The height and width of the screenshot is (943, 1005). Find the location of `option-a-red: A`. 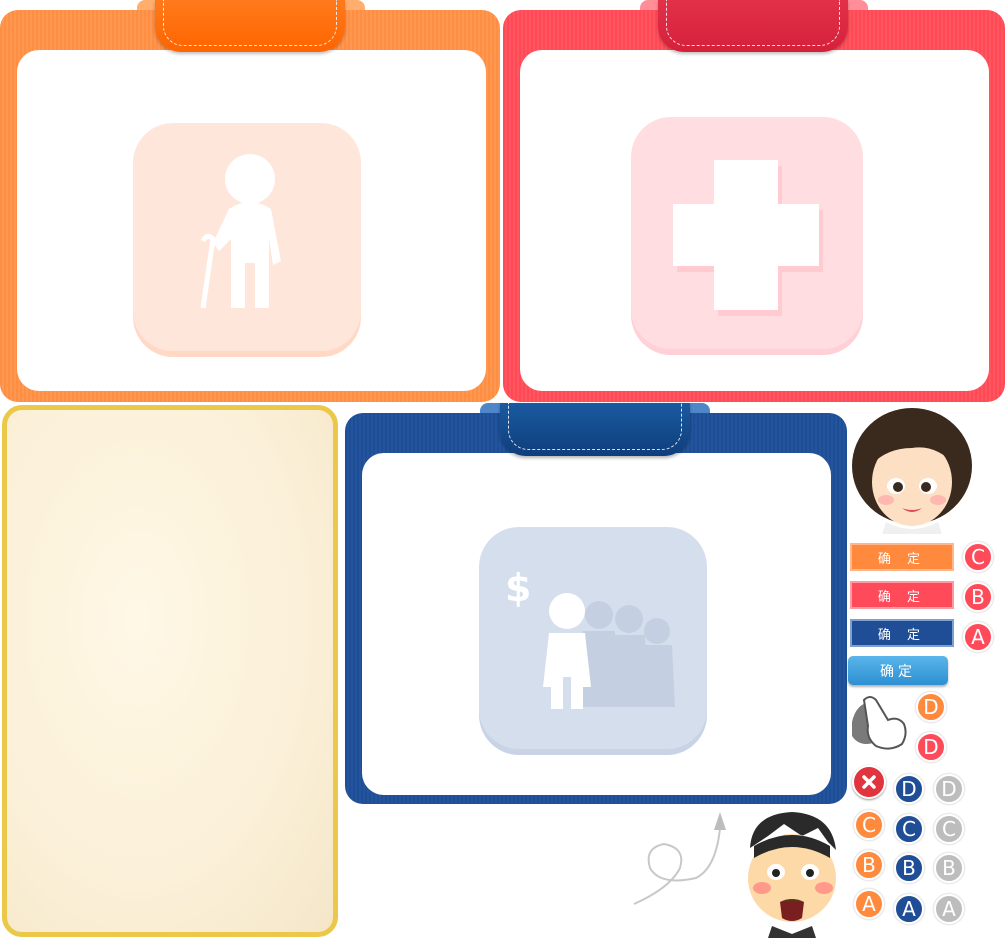

option-a-red: A is located at coordinates (978, 637).